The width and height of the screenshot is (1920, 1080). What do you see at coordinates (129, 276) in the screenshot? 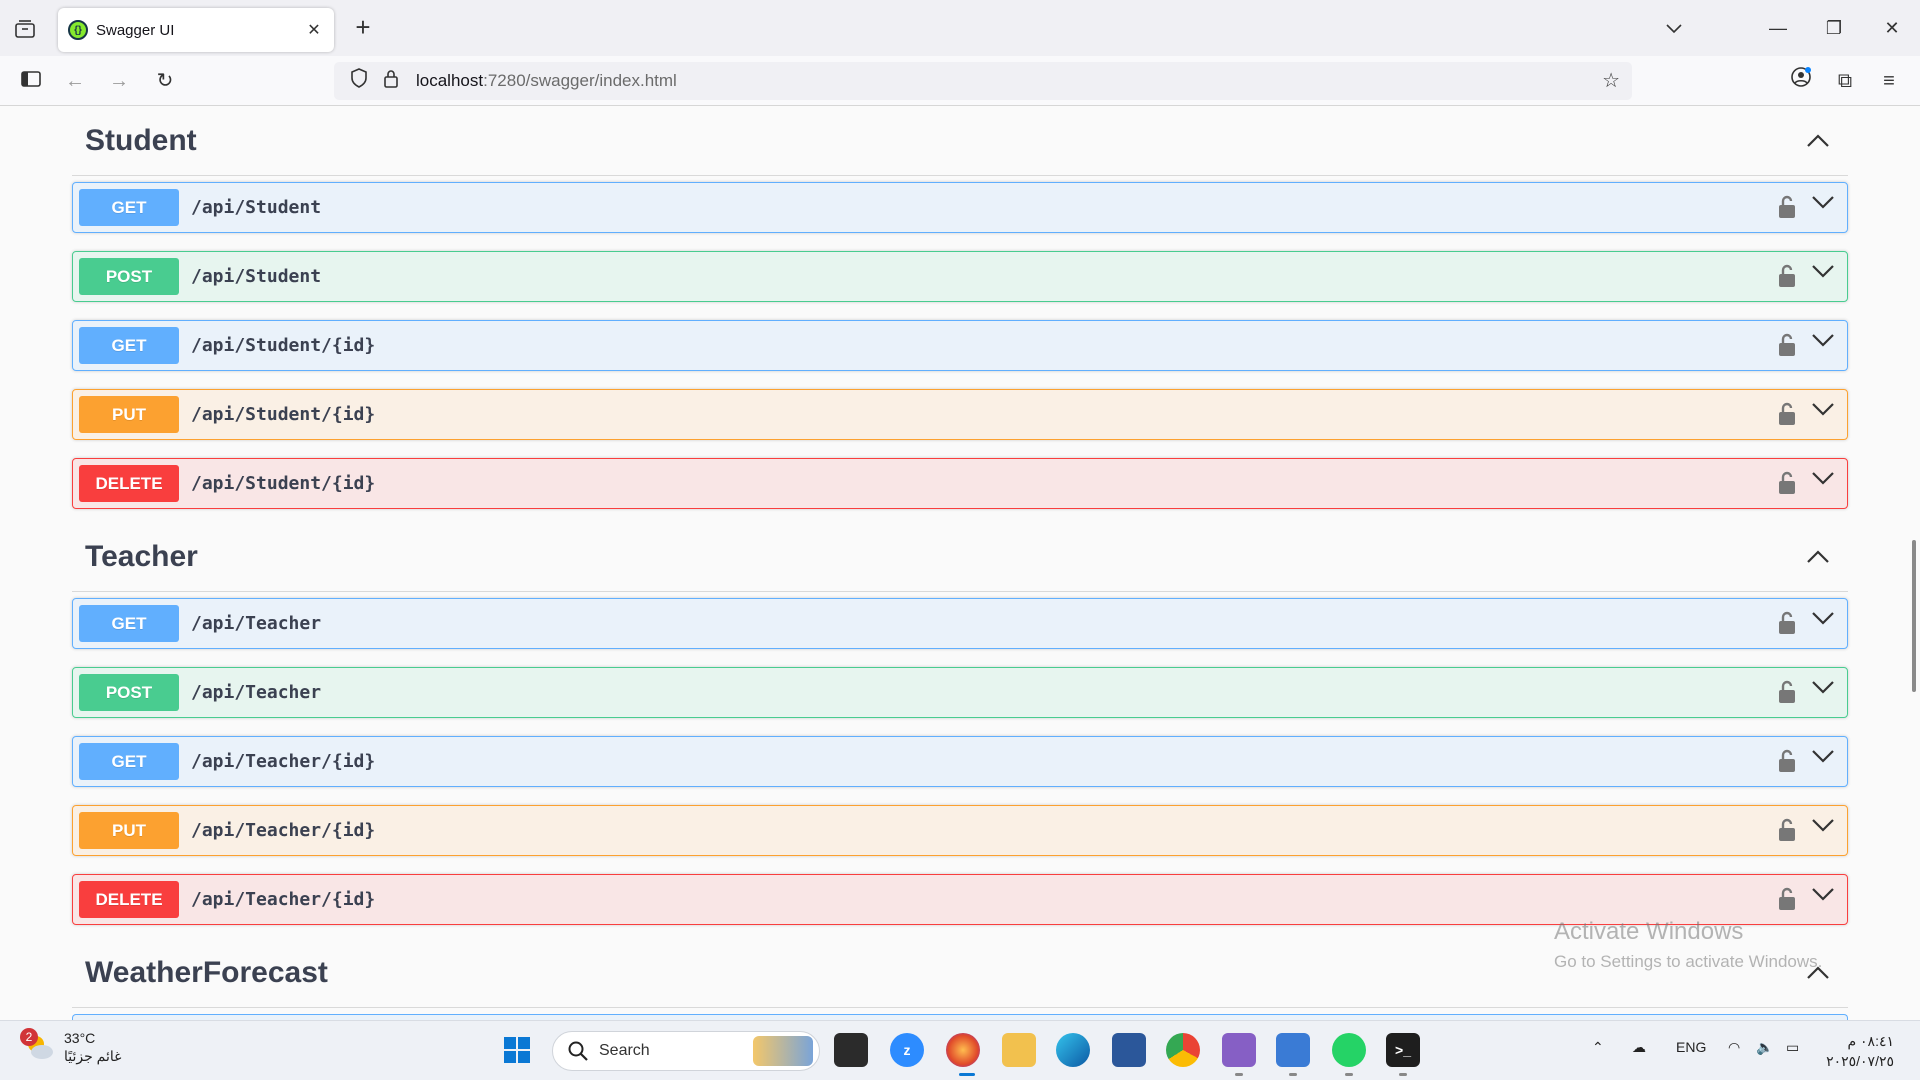
I see `method-badge: POST` at bounding box center [129, 276].